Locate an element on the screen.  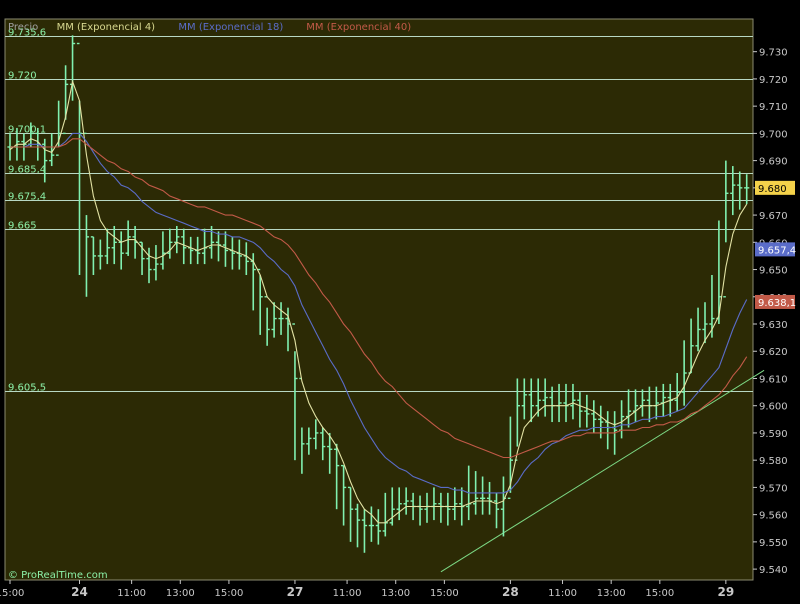
price-tag-label: 9.638,1 is located at coordinates (777, 303).